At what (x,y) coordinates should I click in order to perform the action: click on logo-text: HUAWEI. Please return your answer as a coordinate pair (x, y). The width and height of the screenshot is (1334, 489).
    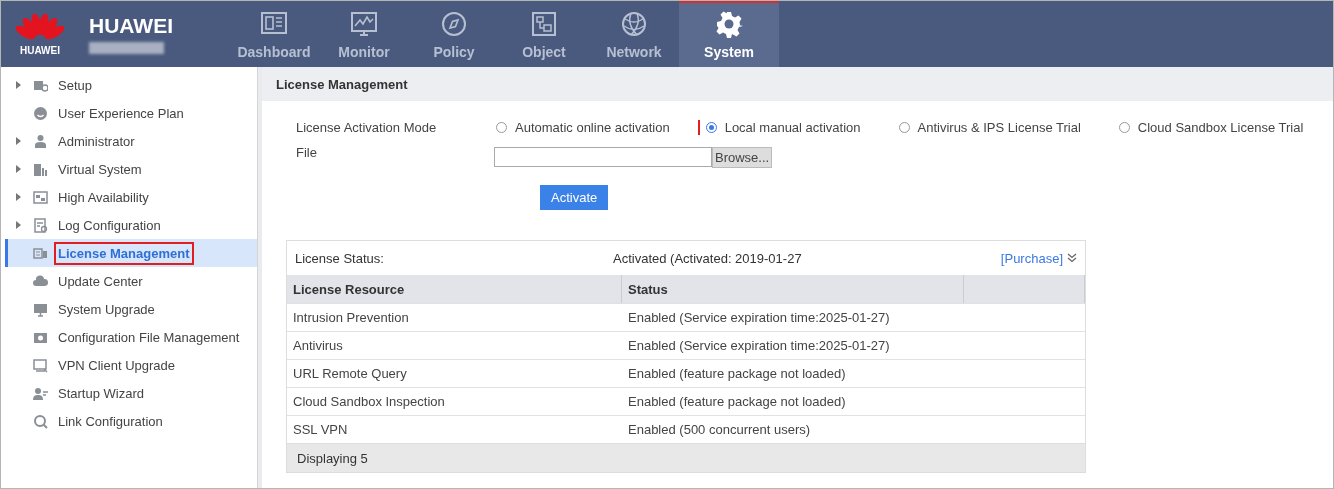
    Looking at the image, I should click on (40, 50).